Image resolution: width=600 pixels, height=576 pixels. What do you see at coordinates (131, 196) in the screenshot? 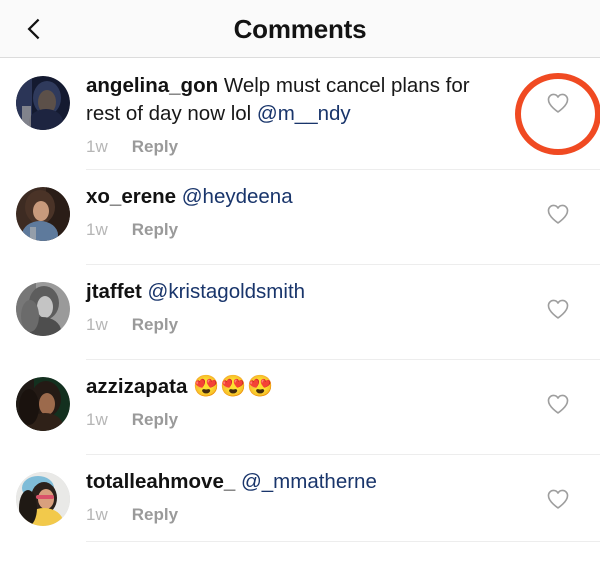
I see `comment-username: xo_erene` at bounding box center [131, 196].